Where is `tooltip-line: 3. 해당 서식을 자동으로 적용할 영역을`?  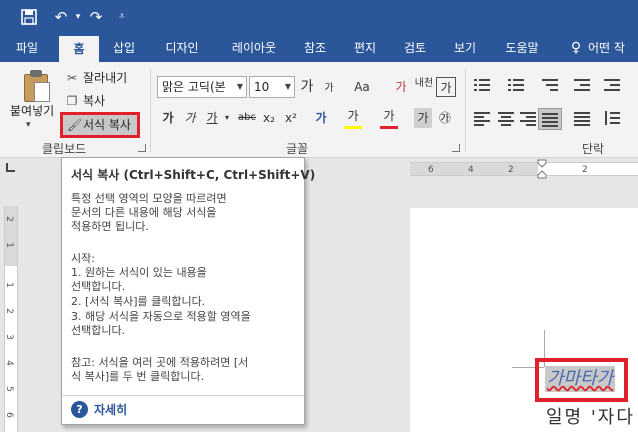
tooltip-line: 3. 해당 서식을 자동으로 적용할 영역을 is located at coordinates (161, 316).